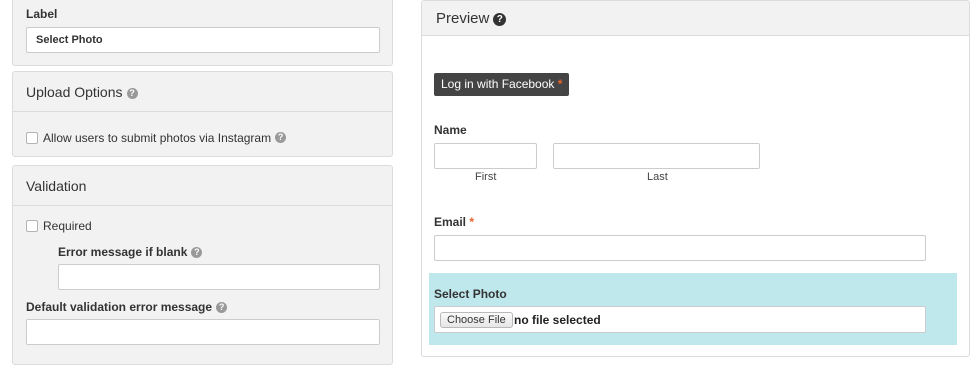 The image size is (974, 365). What do you see at coordinates (470, 294) in the screenshot?
I see `select-photo-label: Select Photo` at bounding box center [470, 294].